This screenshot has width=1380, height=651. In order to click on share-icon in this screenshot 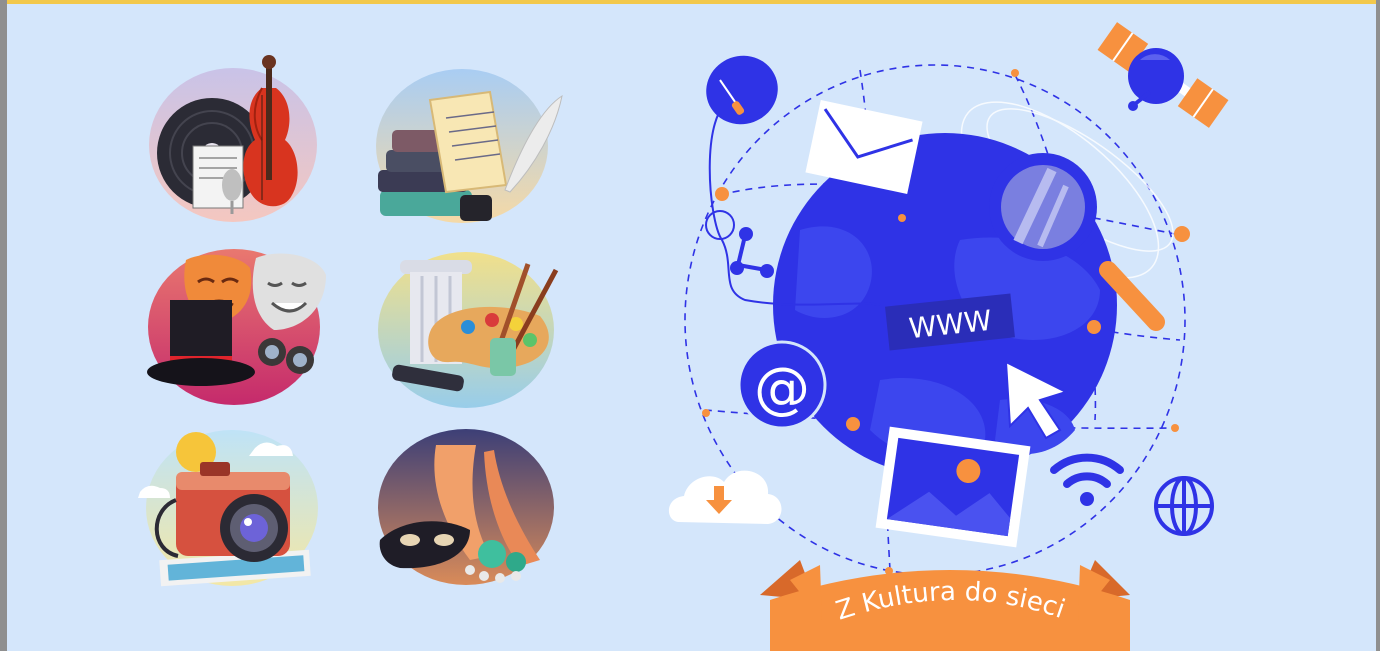, I will do `click(752, 252)`.